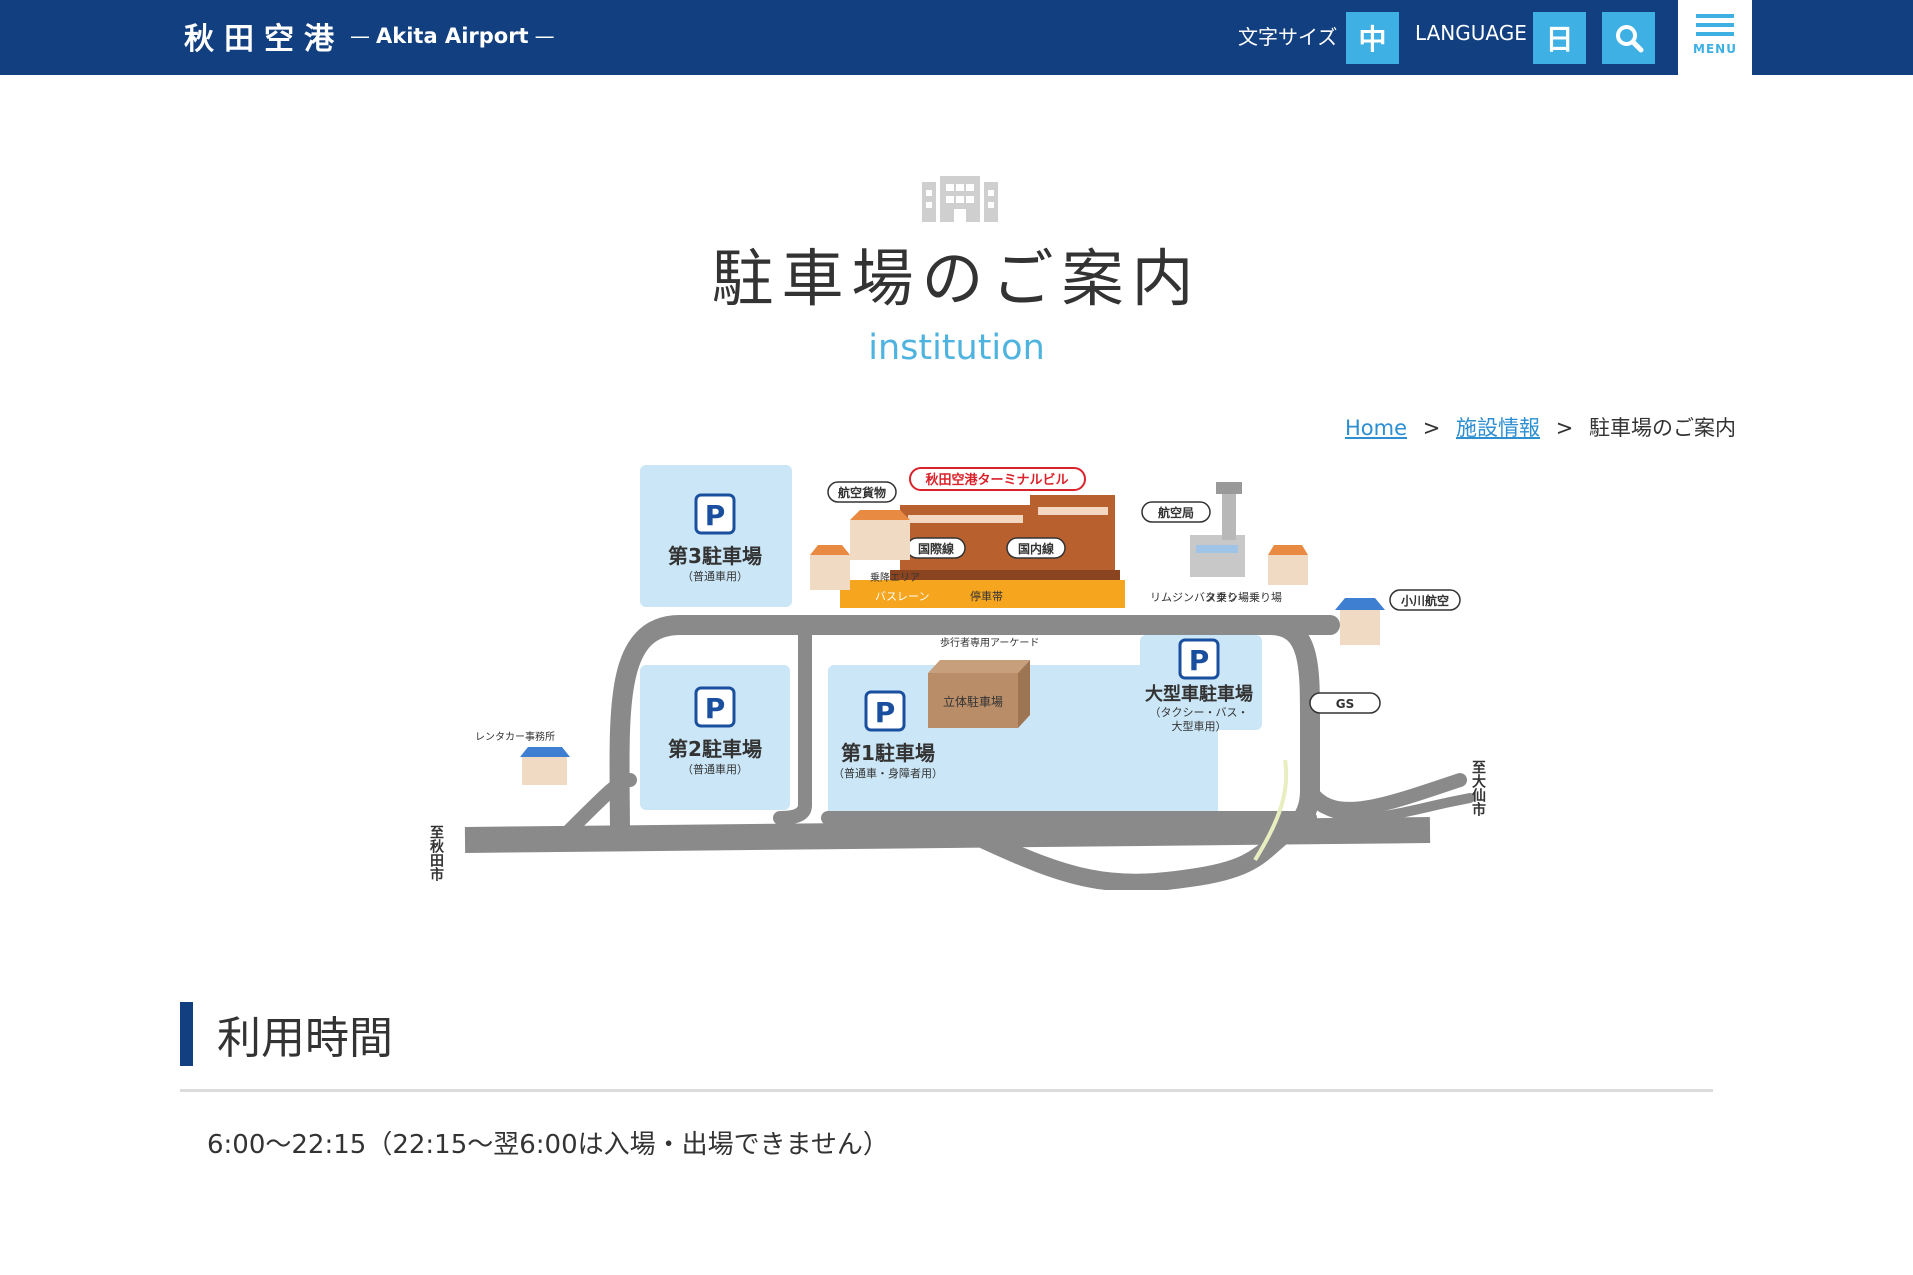  I want to click on lot1-label: 第1駐車場, so click(888, 753).